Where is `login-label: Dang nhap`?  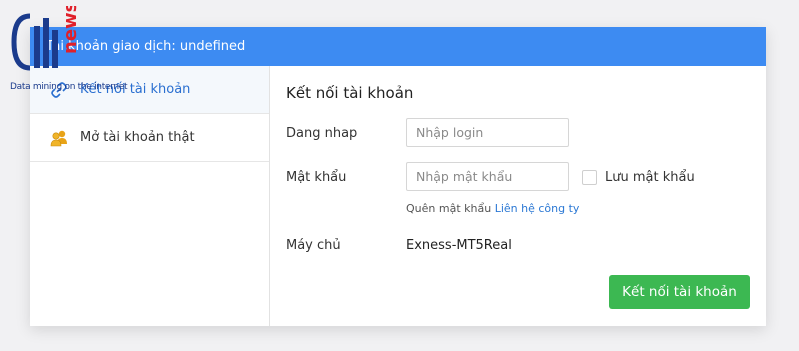
login-label: Dang nhap is located at coordinates (322, 133).